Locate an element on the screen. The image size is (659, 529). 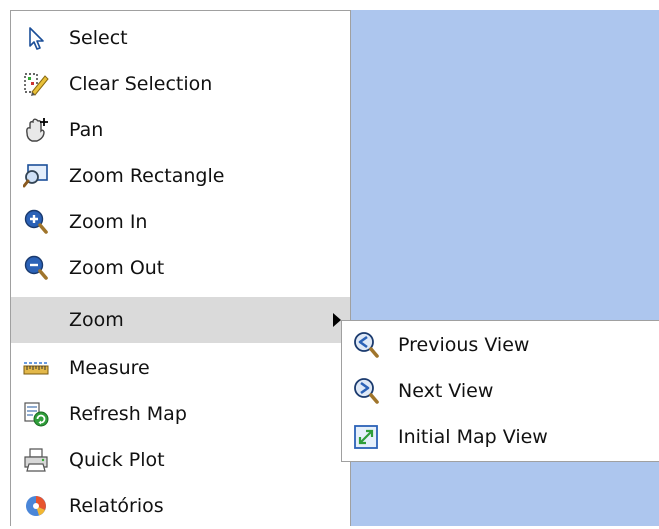
reports-icon is located at coordinates (36, 506).